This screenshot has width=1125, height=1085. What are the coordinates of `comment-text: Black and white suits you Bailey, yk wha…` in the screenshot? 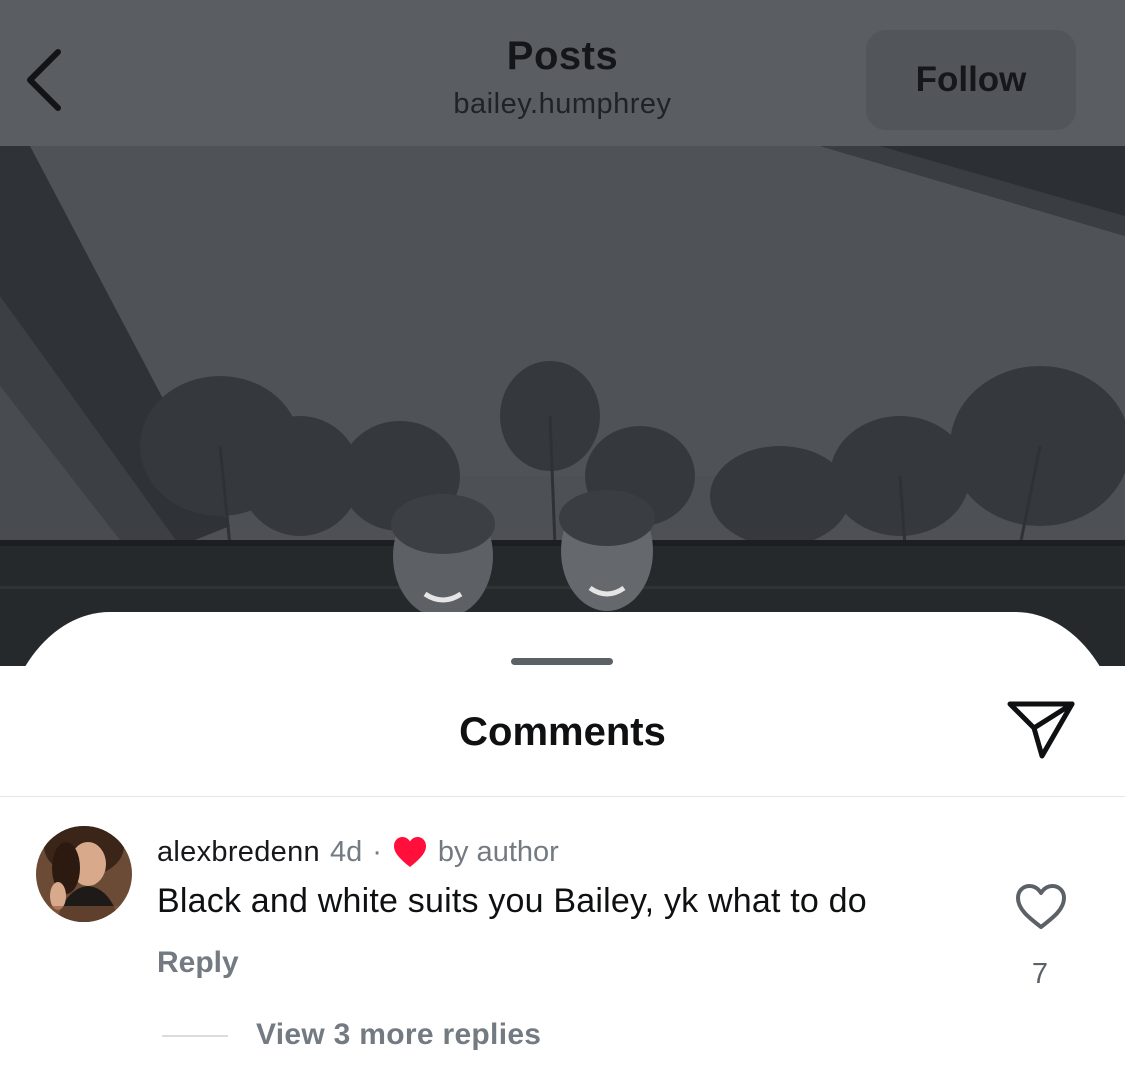 It's located at (512, 901).